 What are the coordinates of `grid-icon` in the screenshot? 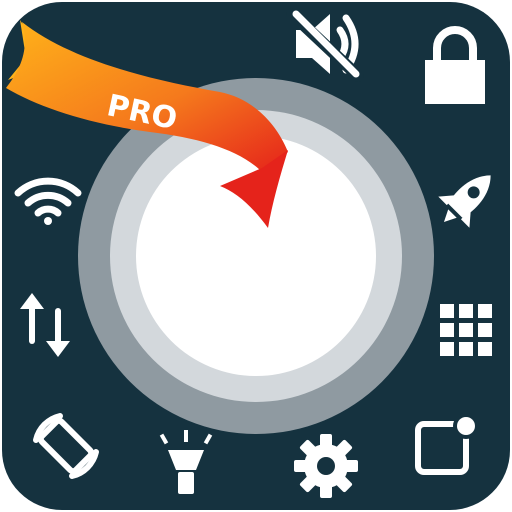 It's located at (466, 330).